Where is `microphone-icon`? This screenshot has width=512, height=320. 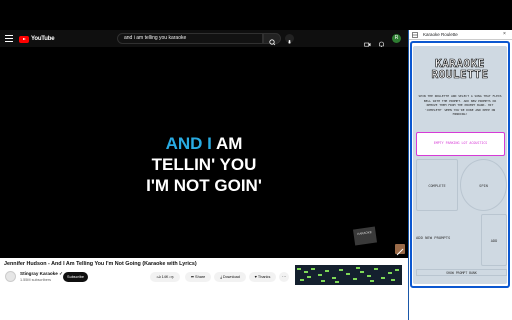 microphone-icon is located at coordinates (289, 42).